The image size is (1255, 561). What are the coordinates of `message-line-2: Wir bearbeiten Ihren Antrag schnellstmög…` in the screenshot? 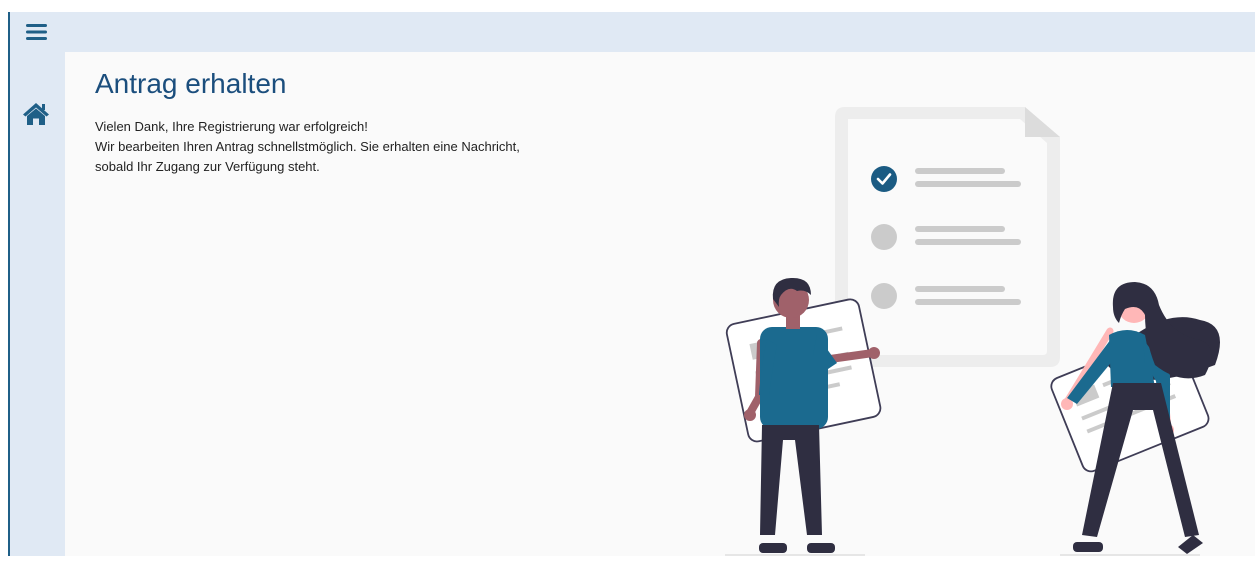 It's located at (307, 146).